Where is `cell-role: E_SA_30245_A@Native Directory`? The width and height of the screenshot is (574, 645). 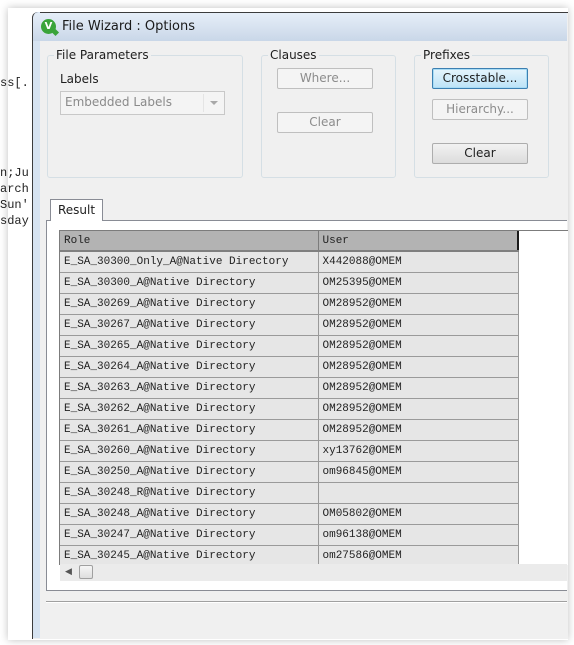
cell-role: E_SA_30245_A@Native Directory is located at coordinates (189, 555).